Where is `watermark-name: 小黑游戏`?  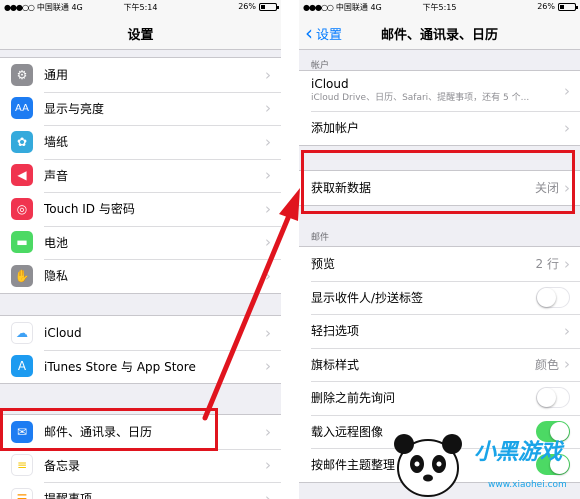 watermark-name: 小黑游戏 is located at coordinates (518, 452).